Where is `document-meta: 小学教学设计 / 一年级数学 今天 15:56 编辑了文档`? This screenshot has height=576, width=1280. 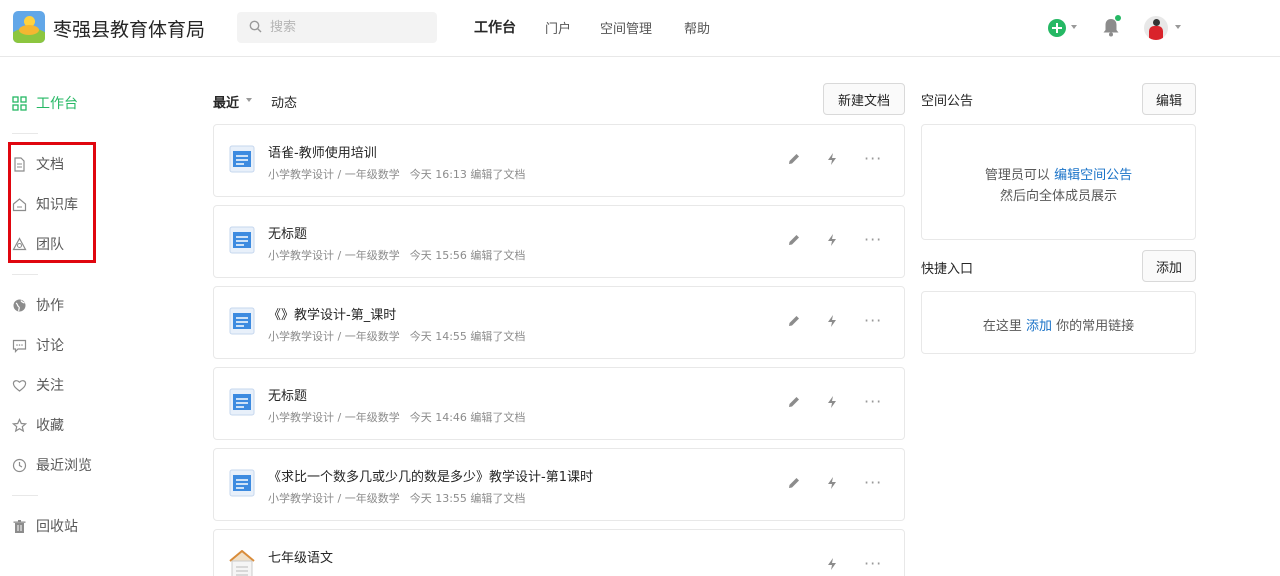 document-meta: 小学教学设计 / 一年级数学 今天 15:56 编辑了文档 is located at coordinates (396, 255).